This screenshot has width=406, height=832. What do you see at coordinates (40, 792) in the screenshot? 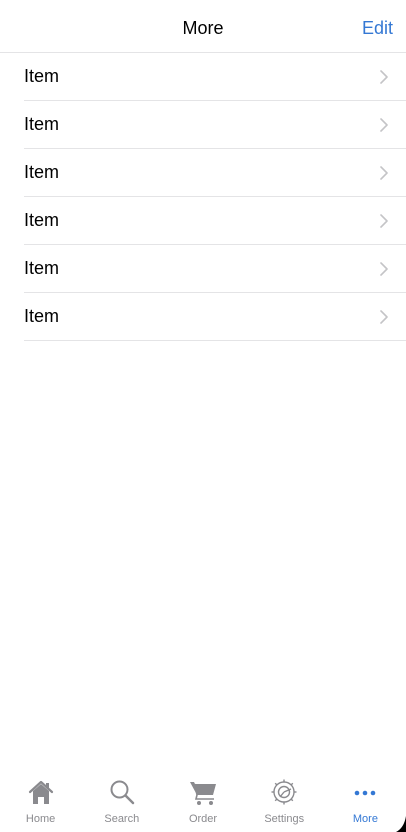
I see `house-icon` at bounding box center [40, 792].